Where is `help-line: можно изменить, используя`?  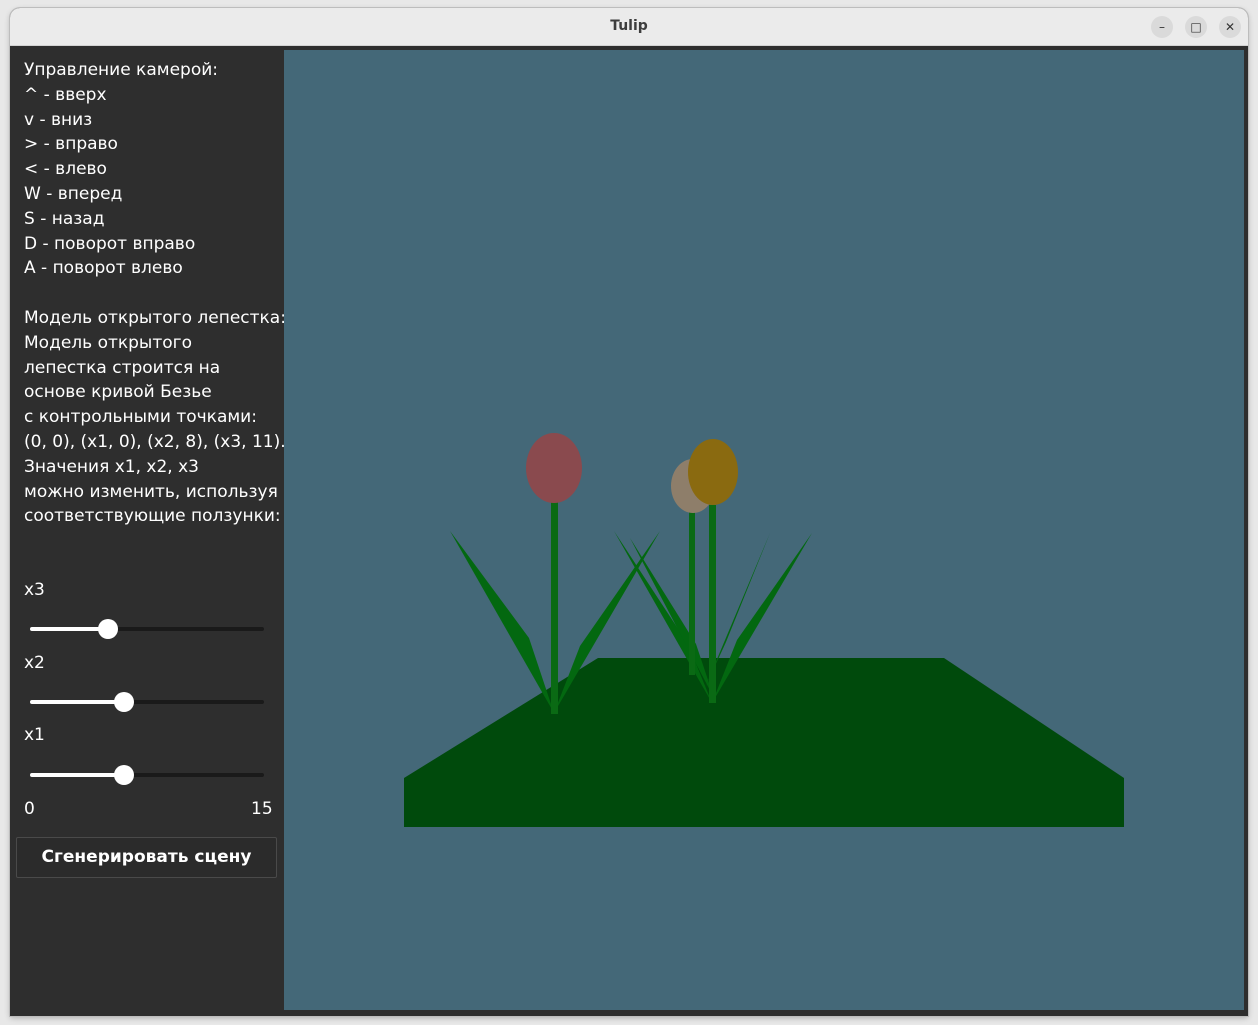 help-line: можно изменить, используя is located at coordinates (151, 491).